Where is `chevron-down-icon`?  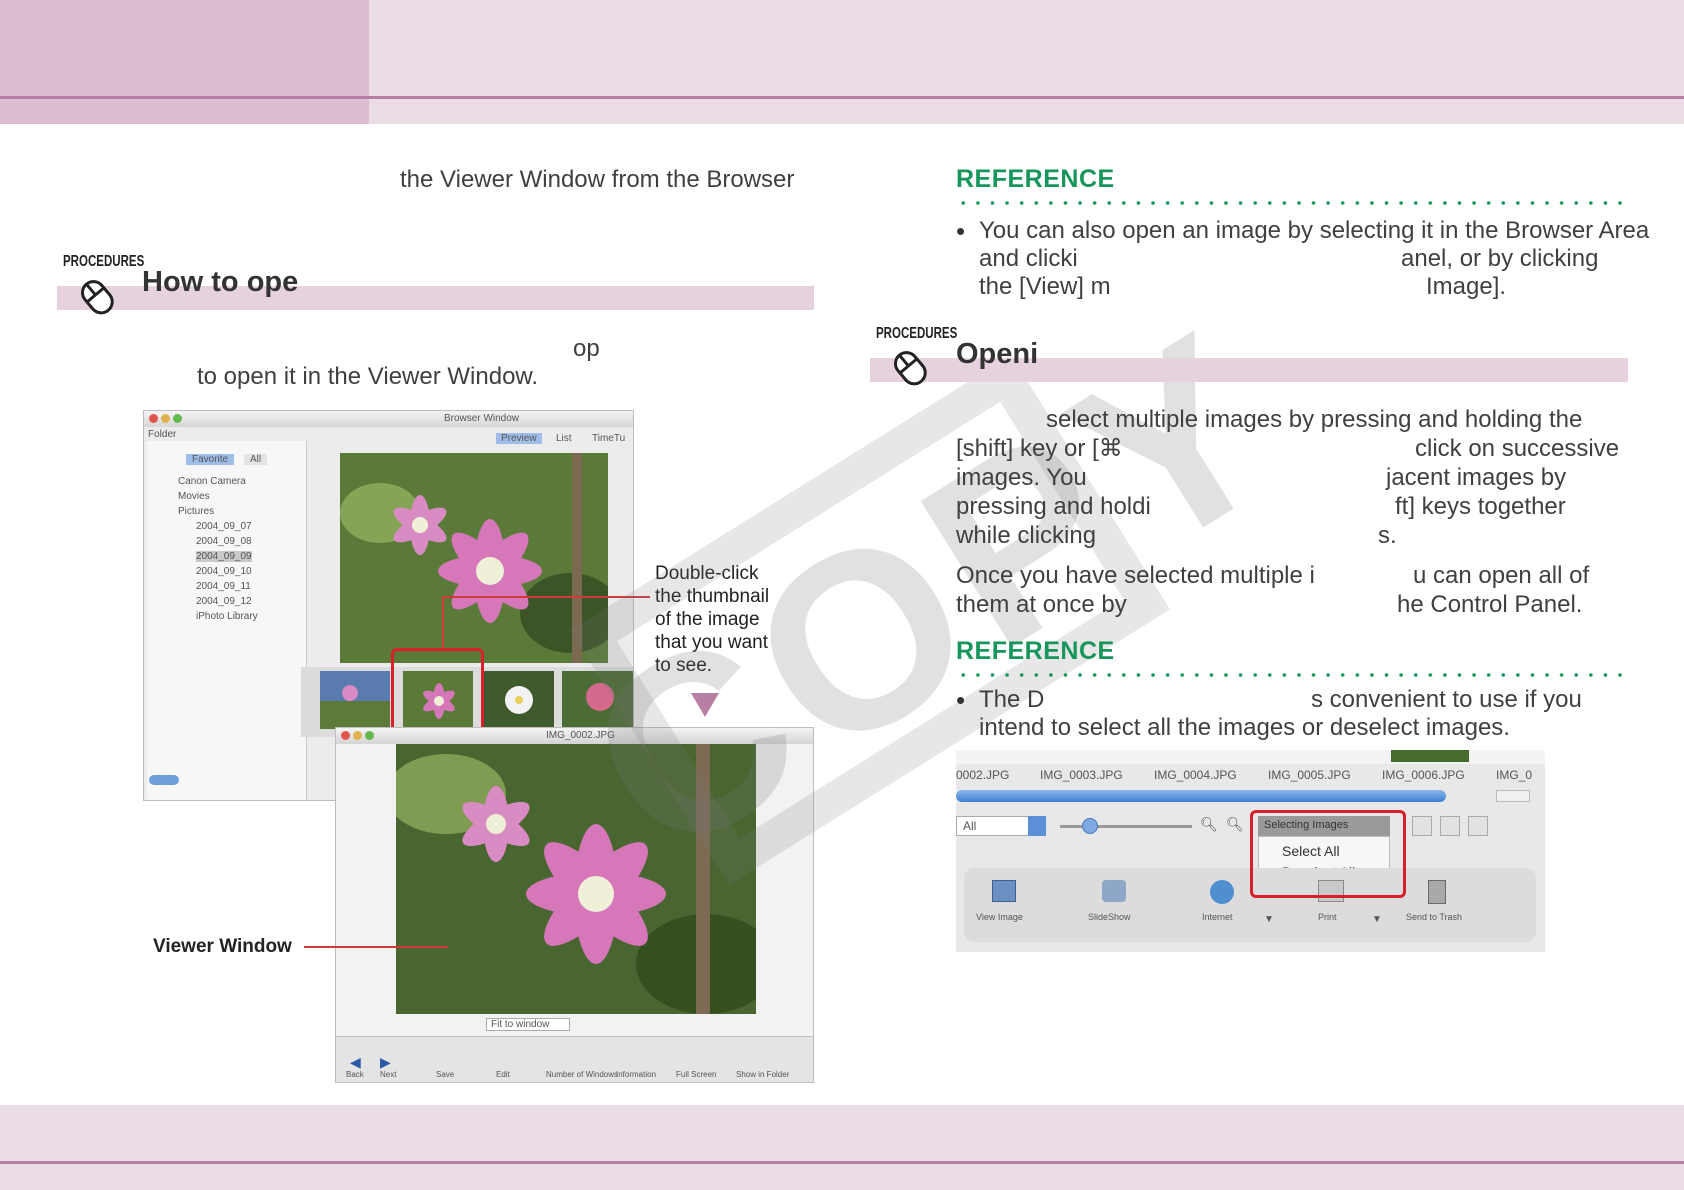
chevron-down-icon is located at coordinates (1037, 826).